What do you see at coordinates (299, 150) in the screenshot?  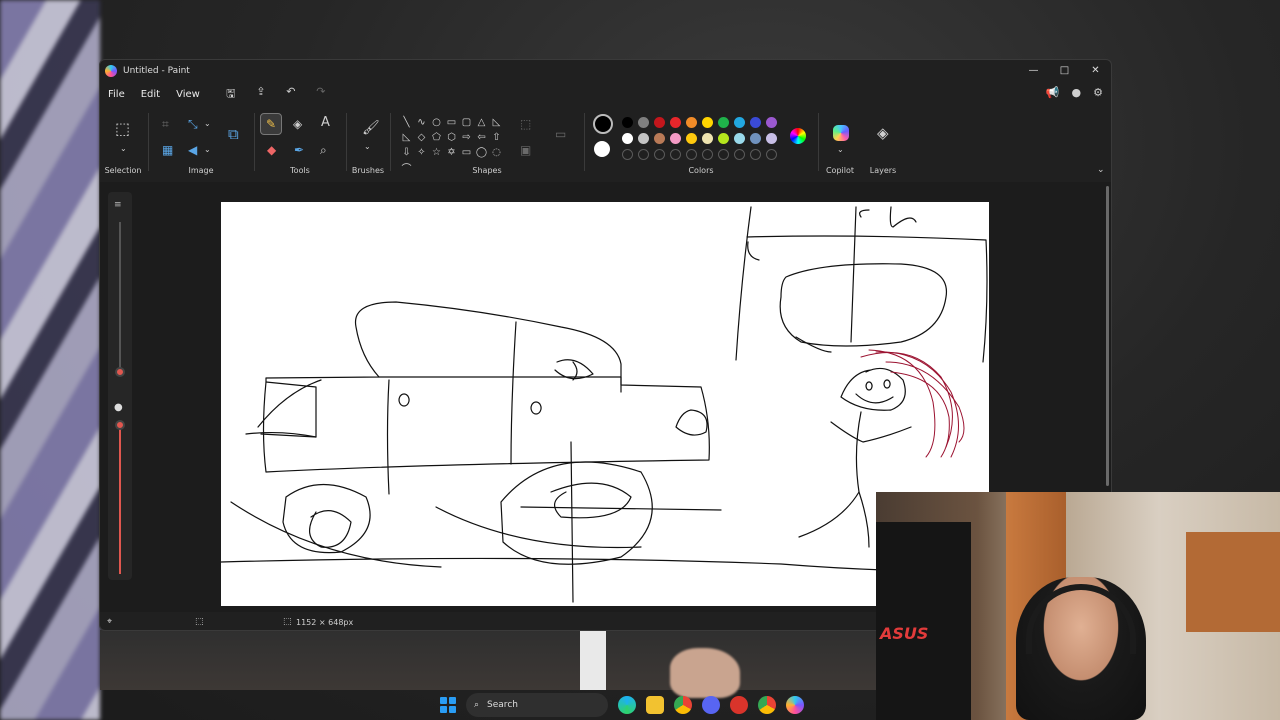 I see `color-picker-icon: ✒` at bounding box center [299, 150].